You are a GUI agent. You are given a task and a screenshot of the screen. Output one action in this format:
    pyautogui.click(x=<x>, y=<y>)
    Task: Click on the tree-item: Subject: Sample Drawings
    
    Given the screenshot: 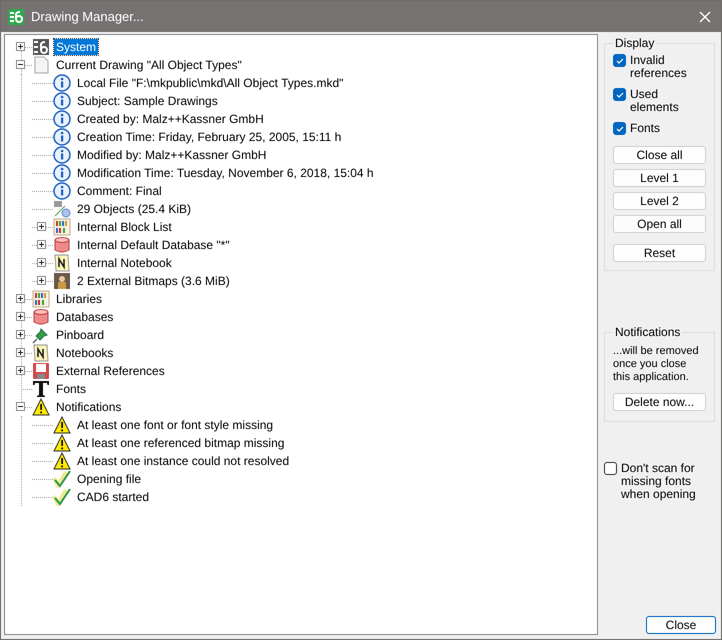 What is the action you would take?
    pyautogui.click(x=147, y=101)
    